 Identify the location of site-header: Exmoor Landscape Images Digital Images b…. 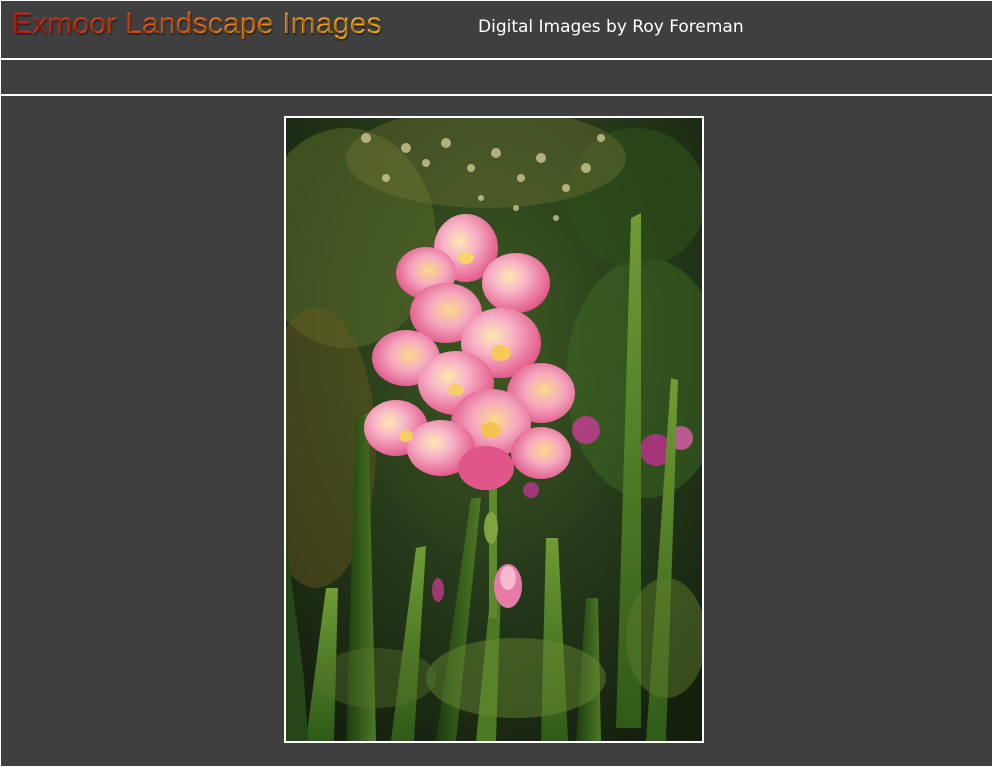
(496, 29).